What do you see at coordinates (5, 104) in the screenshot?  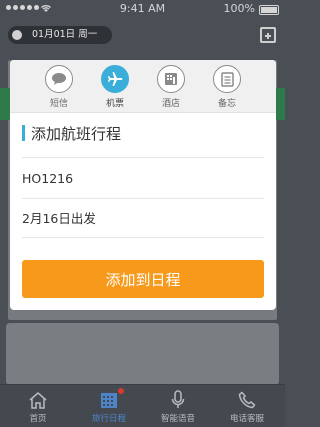 I see `background-green-marker-left` at bounding box center [5, 104].